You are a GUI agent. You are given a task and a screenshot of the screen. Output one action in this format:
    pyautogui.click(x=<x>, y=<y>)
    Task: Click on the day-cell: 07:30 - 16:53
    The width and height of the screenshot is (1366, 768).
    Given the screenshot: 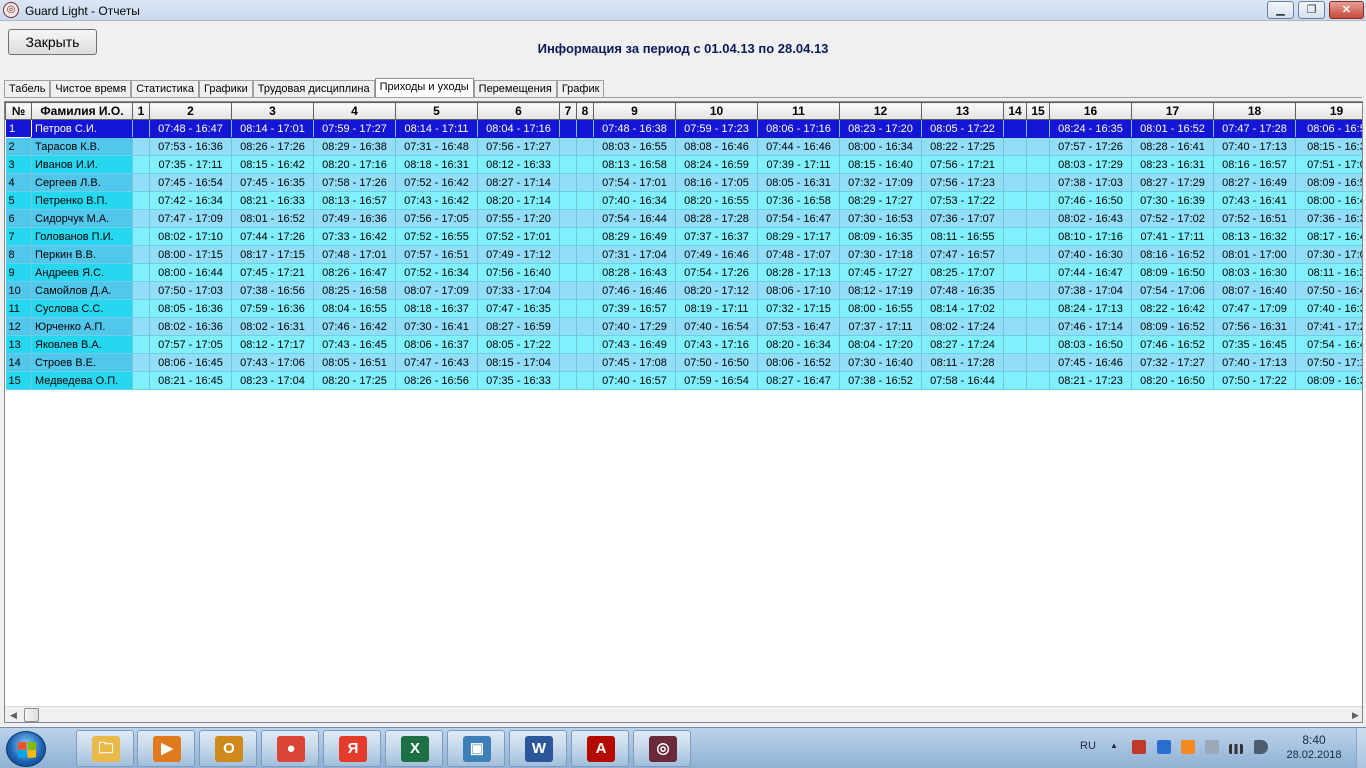 What is the action you would take?
    pyautogui.click(x=880, y=218)
    